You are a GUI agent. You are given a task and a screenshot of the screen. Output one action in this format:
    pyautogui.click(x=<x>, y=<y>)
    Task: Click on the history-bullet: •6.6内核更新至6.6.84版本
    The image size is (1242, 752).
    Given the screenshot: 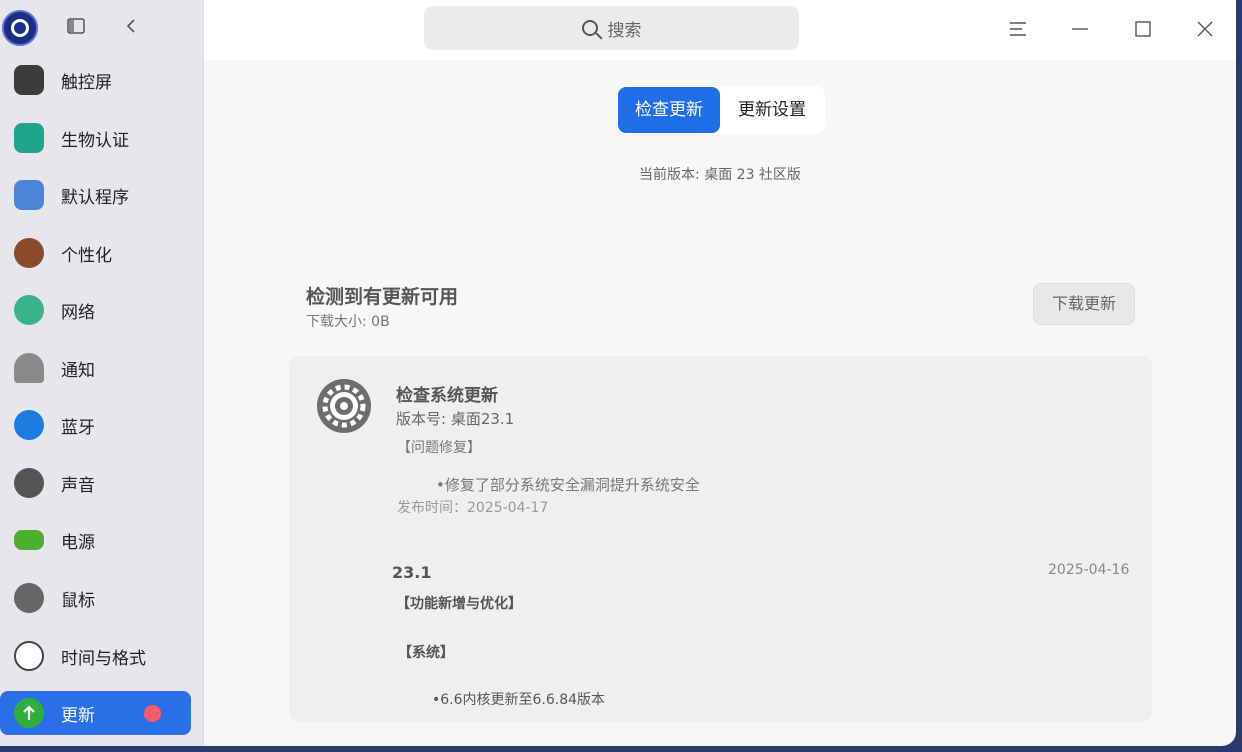 What is the action you would take?
    pyautogui.click(x=518, y=699)
    